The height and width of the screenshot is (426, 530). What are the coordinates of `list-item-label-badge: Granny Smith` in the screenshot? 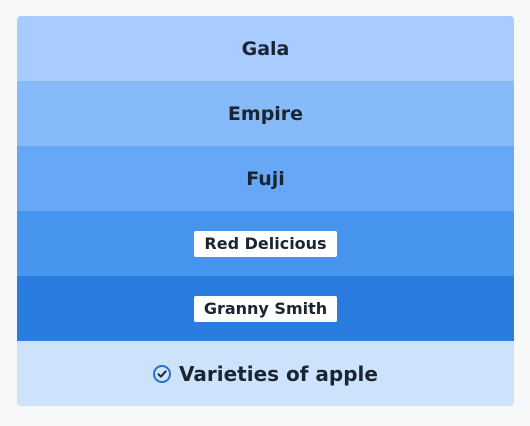 It's located at (265, 308).